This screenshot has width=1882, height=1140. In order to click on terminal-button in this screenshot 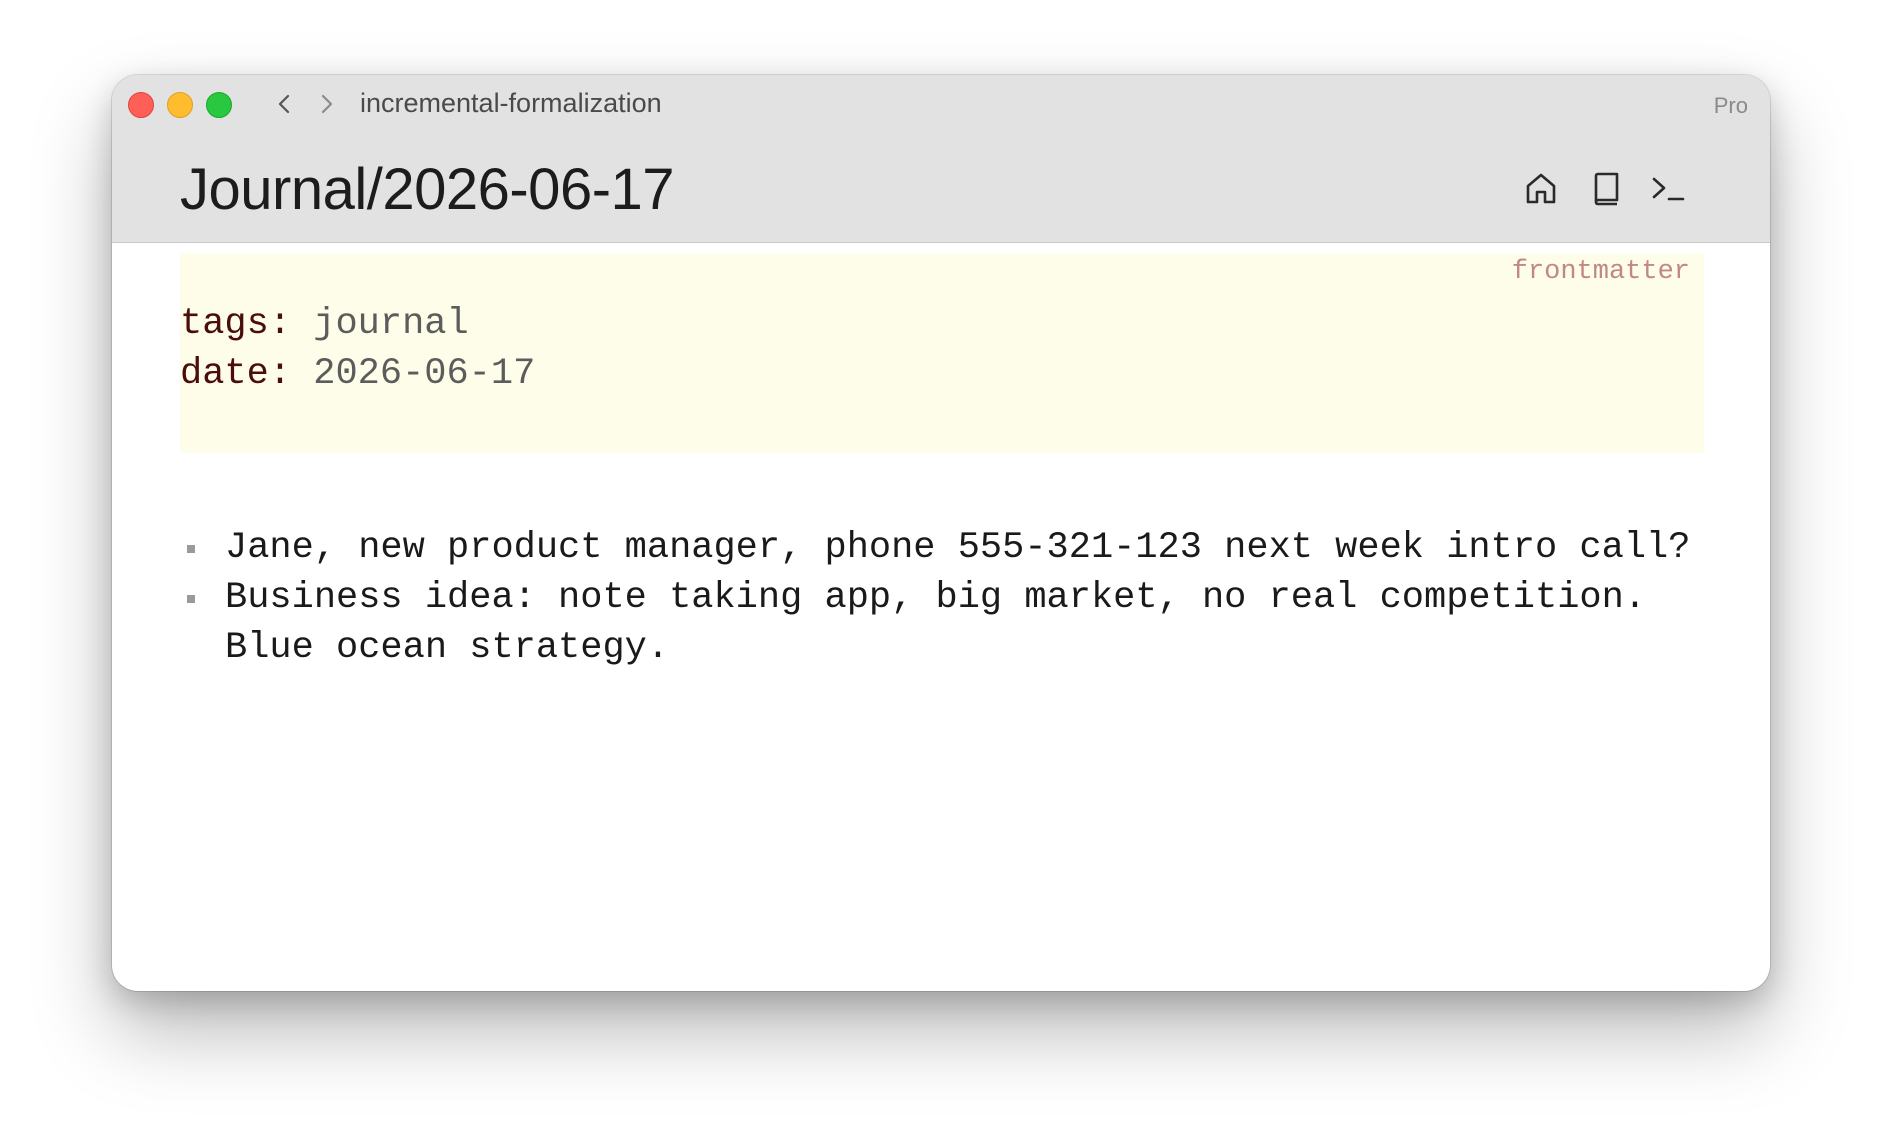, I will do `click(1669, 189)`.